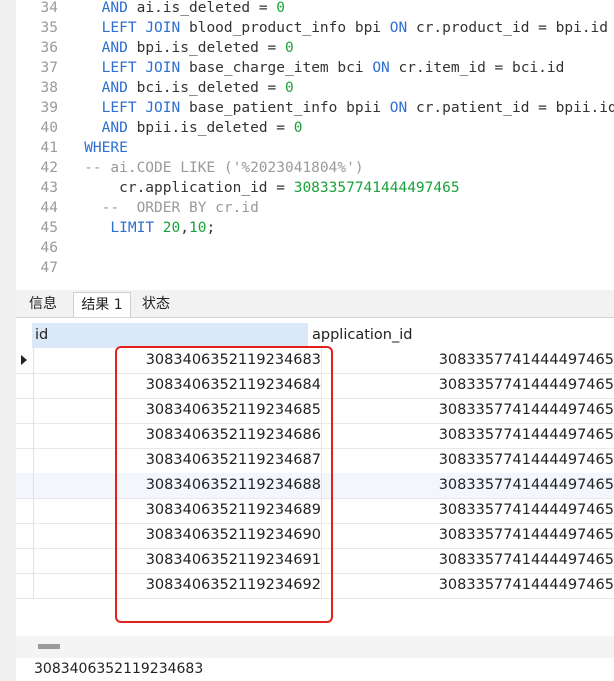  I want to click on table-row: 3083406352119234690 3083357741444497465, so click(315, 536).